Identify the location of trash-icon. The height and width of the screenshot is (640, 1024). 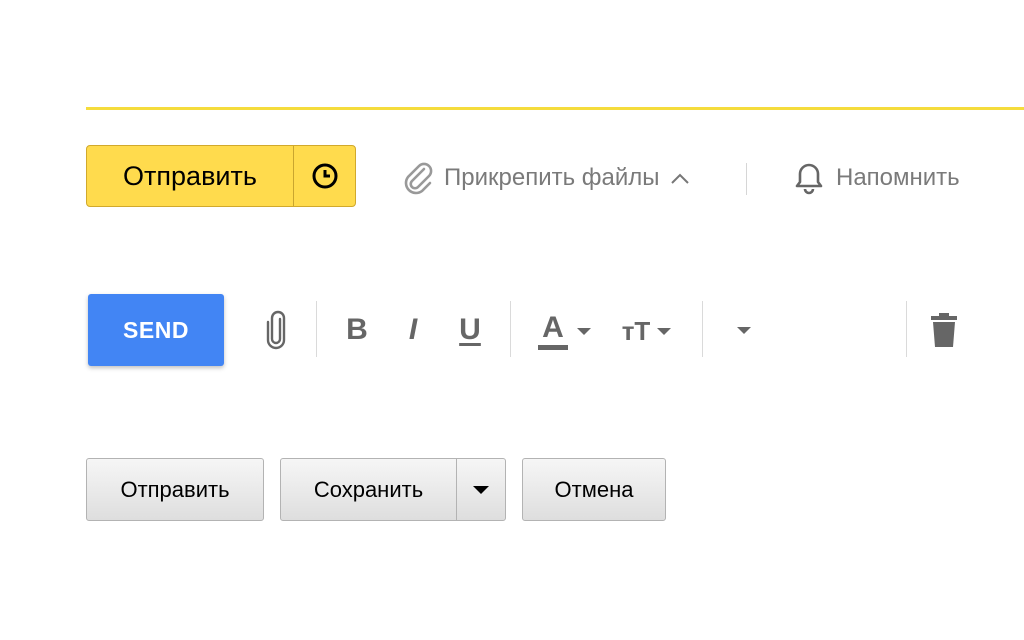
(944, 330).